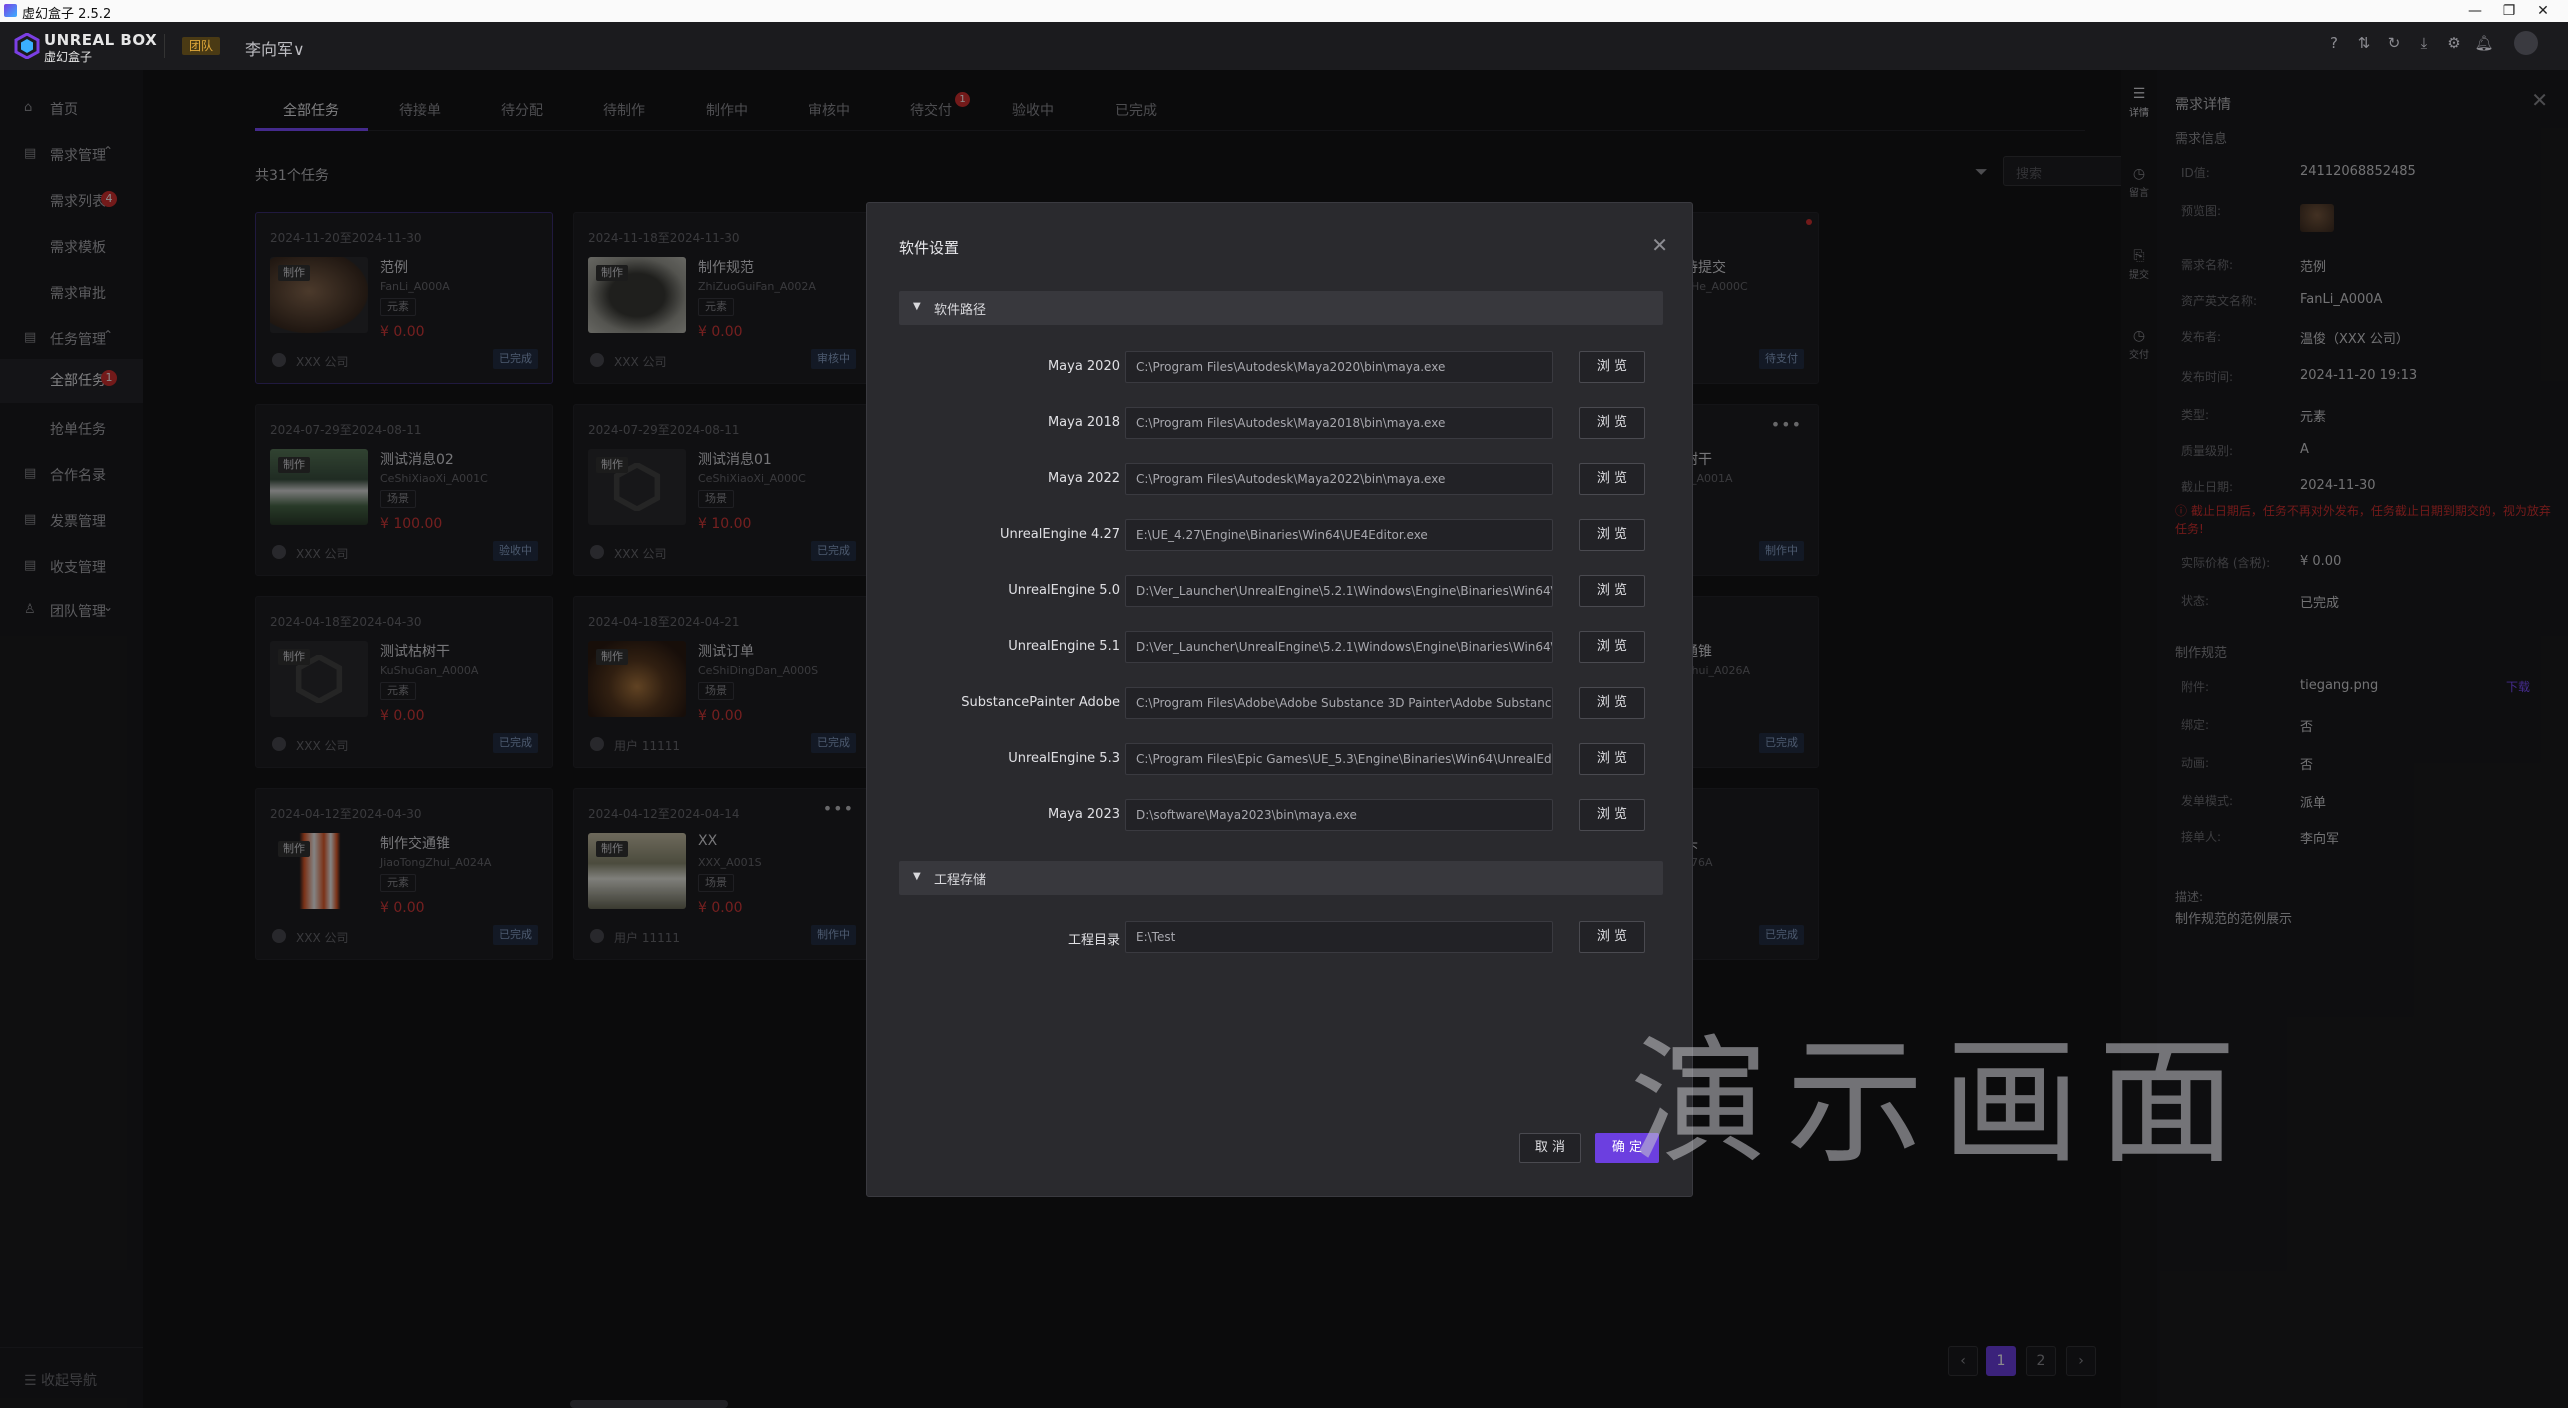 The height and width of the screenshot is (1408, 2568). Describe the element at coordinates (1156, 937) in the screenshot. I see `path-value: E:\Test` at that location.